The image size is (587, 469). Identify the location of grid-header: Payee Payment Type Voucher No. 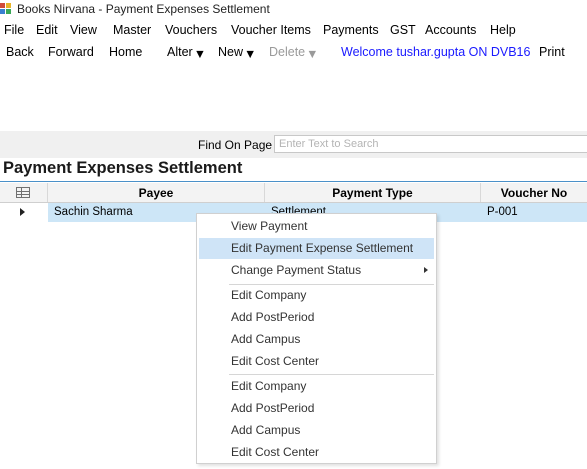
(293, 193).